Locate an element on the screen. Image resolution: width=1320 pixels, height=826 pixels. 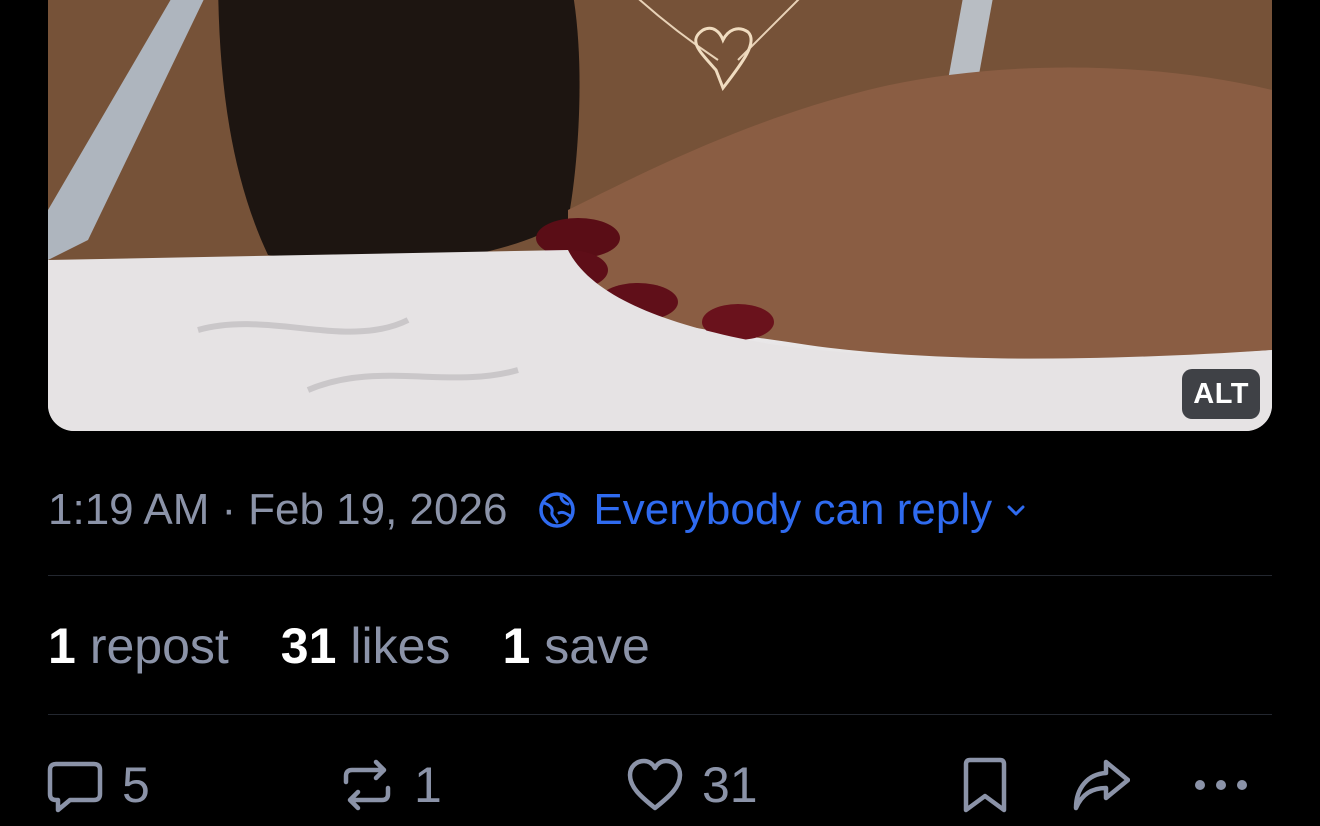
share-button is located at coordinates (1101, 785).